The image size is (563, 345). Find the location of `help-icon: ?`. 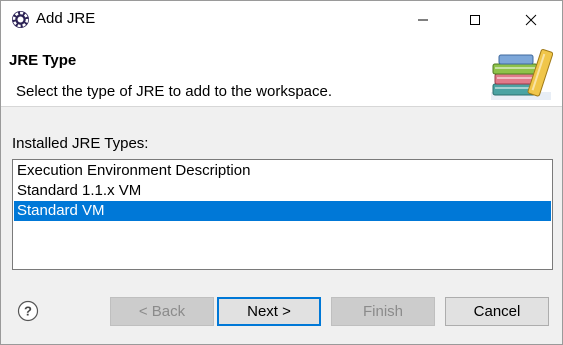

help-icon: ? is located at coordinates (28, 311).